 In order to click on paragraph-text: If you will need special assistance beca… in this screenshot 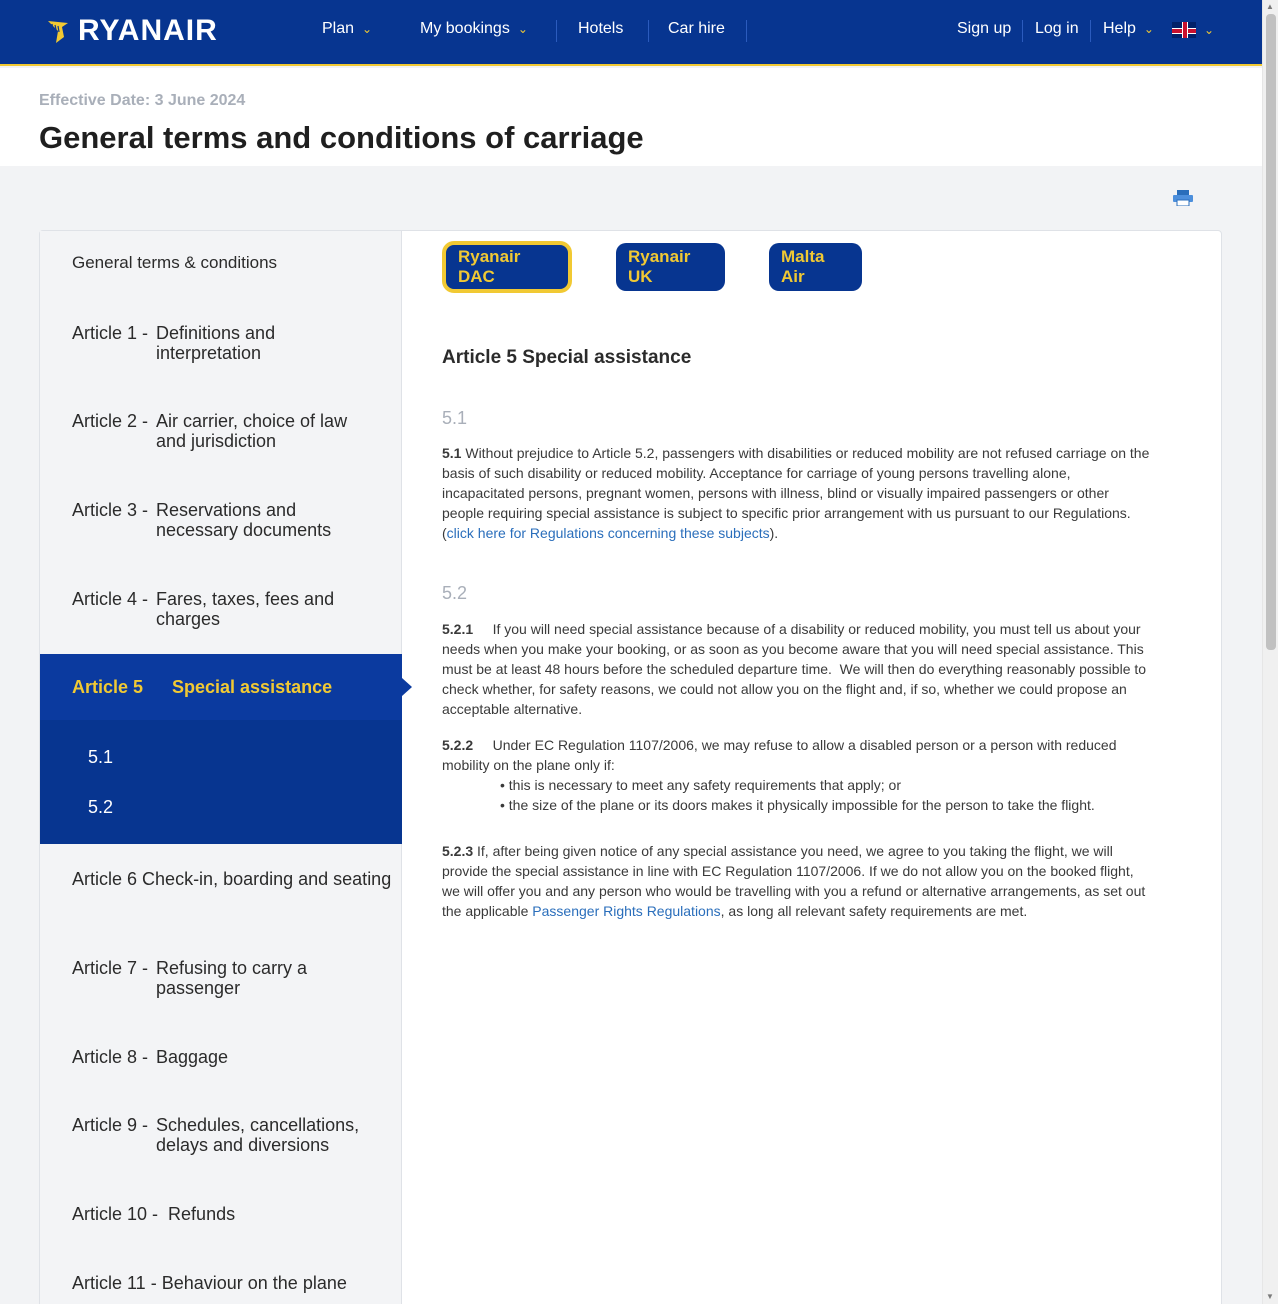, I will do `click(796, 669)`.